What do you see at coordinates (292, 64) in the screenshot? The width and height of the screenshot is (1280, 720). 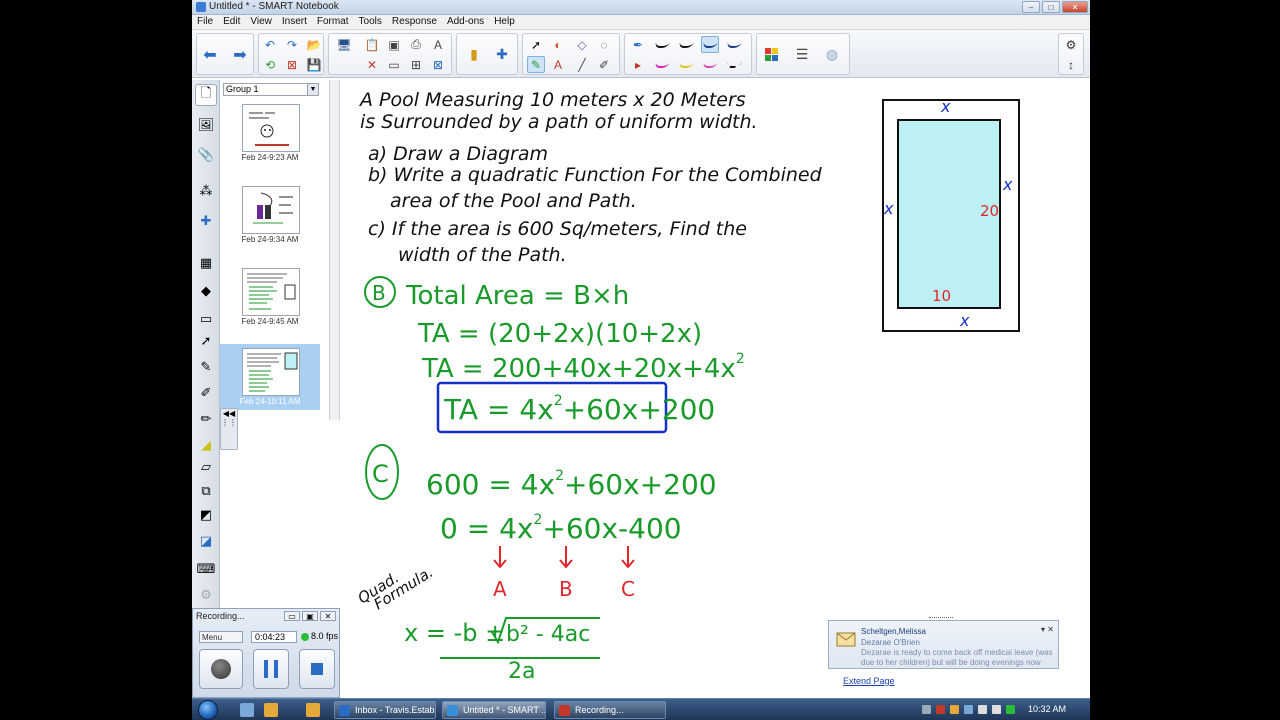 I see `delete-page-icon: ⊠` at bounding box center [292, 64].